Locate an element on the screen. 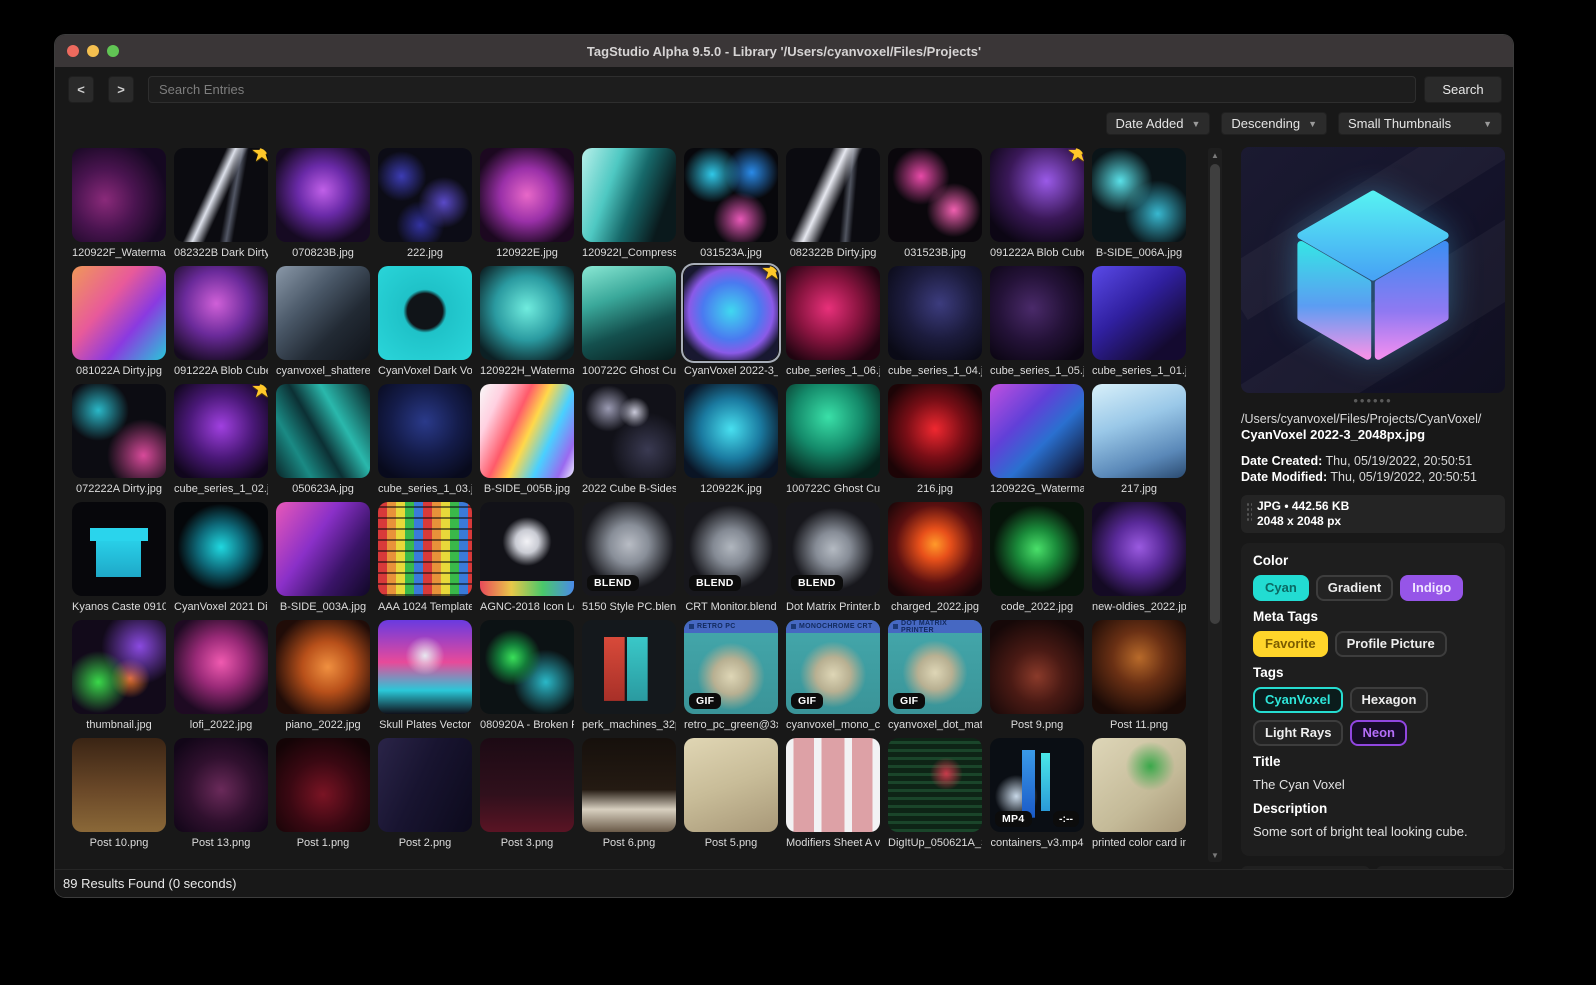 This screenshot has height=985, width=1596. grid-item: new-oldies_2022.jp is located at coordinates (1139, 561).